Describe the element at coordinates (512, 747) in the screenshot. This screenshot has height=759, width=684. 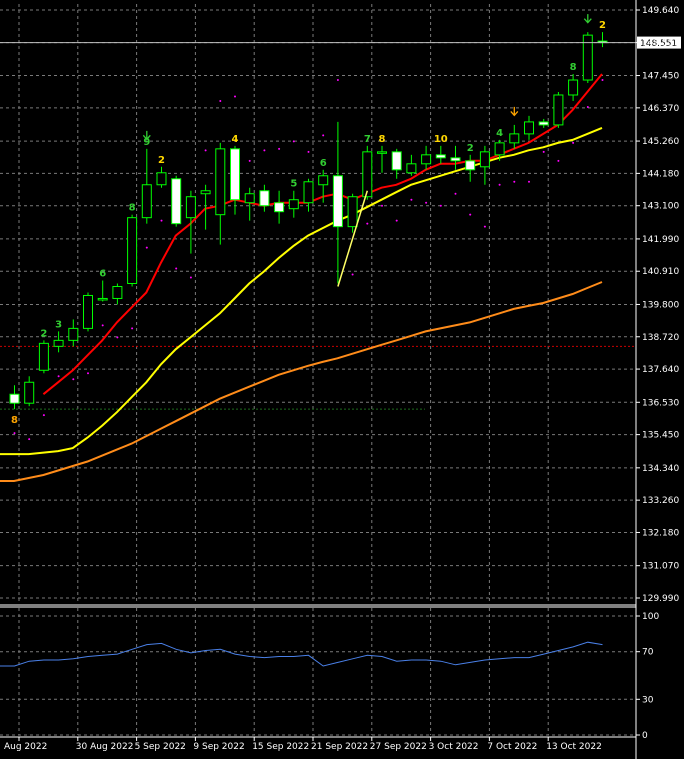
I see `time-tick-label: 7 Oct 2022` at that location.